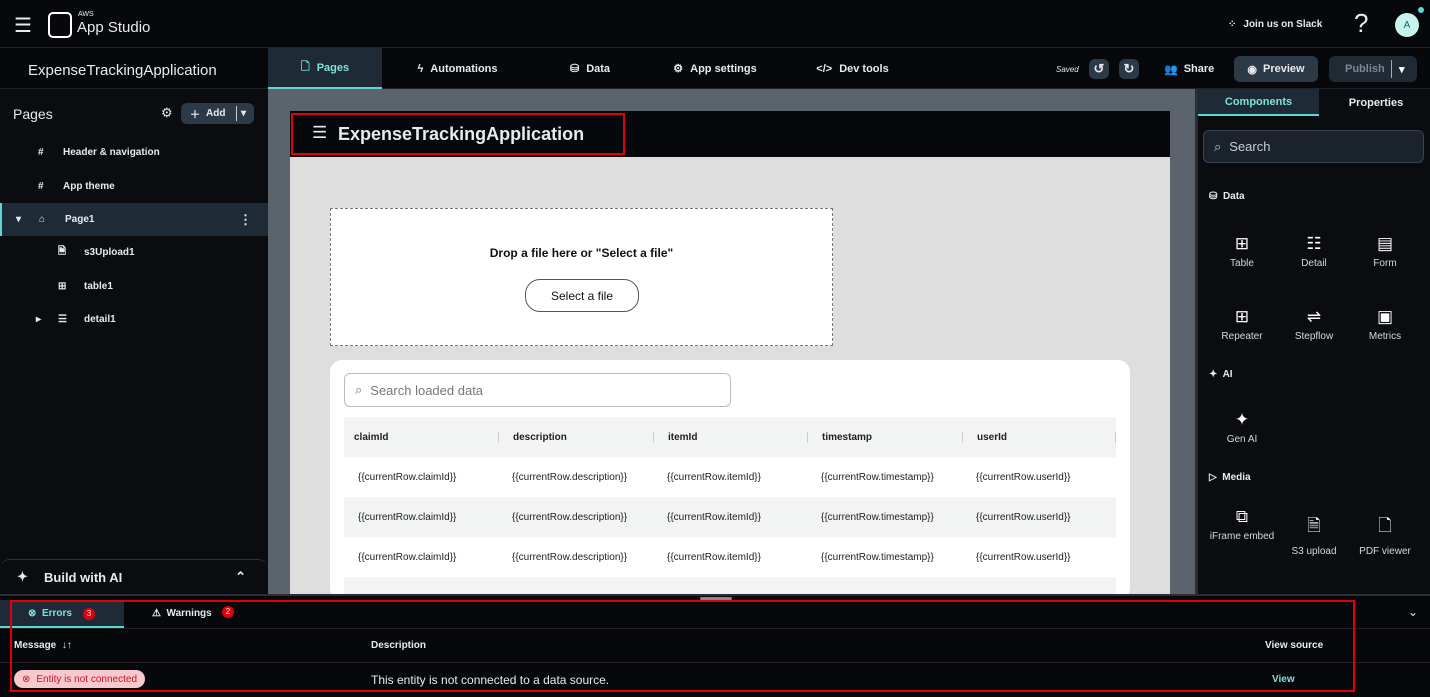  Describe the element at coordinates (1385, 243) in the screenshot. I see `form-icon: ▤` at that location.